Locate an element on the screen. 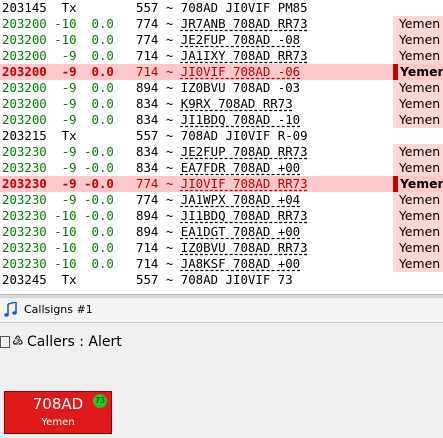 The height and width of the screenshot is (438, 443). log-row-message: 714 ~ JA1IXY 708AD RR73 is located at coordinates (222, 55).